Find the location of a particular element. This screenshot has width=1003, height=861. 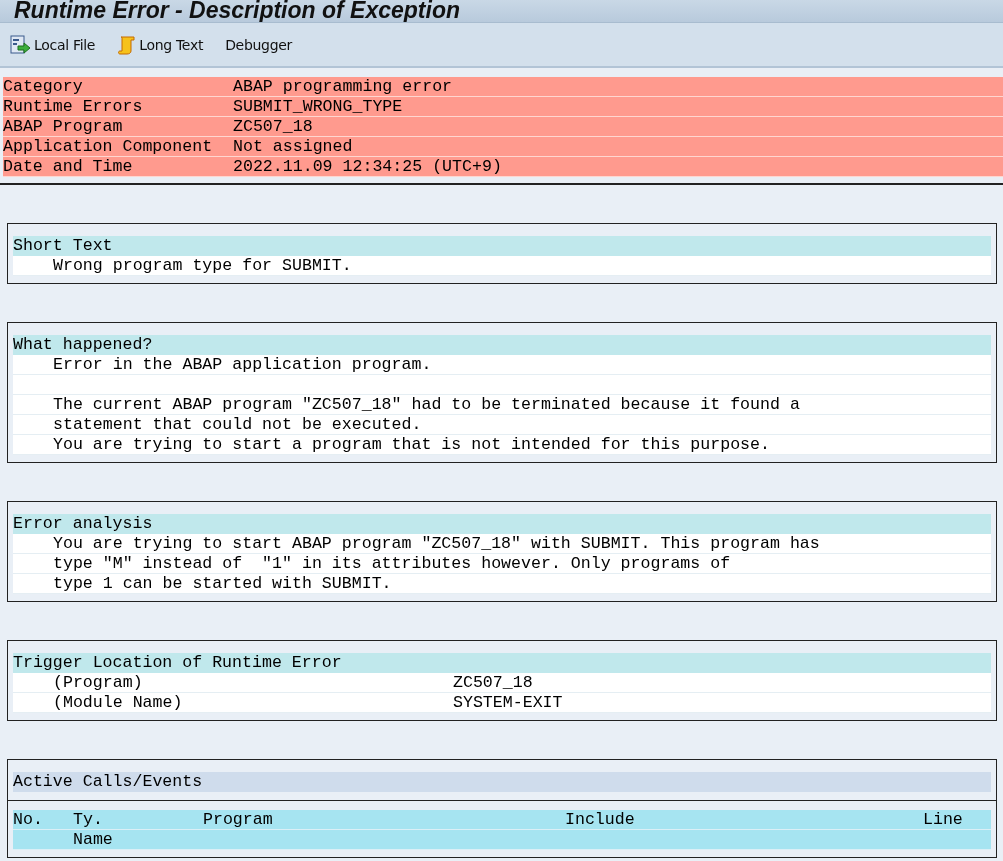

file-export-icon is located at coordinates (21, 44).